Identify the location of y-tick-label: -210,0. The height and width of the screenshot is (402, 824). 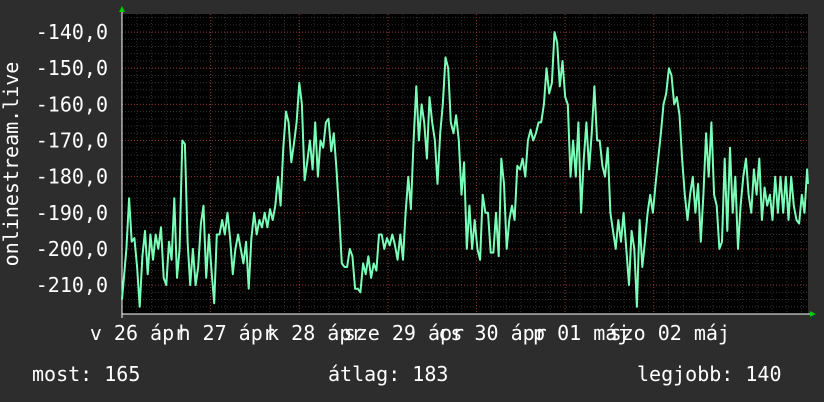
(72, 285).